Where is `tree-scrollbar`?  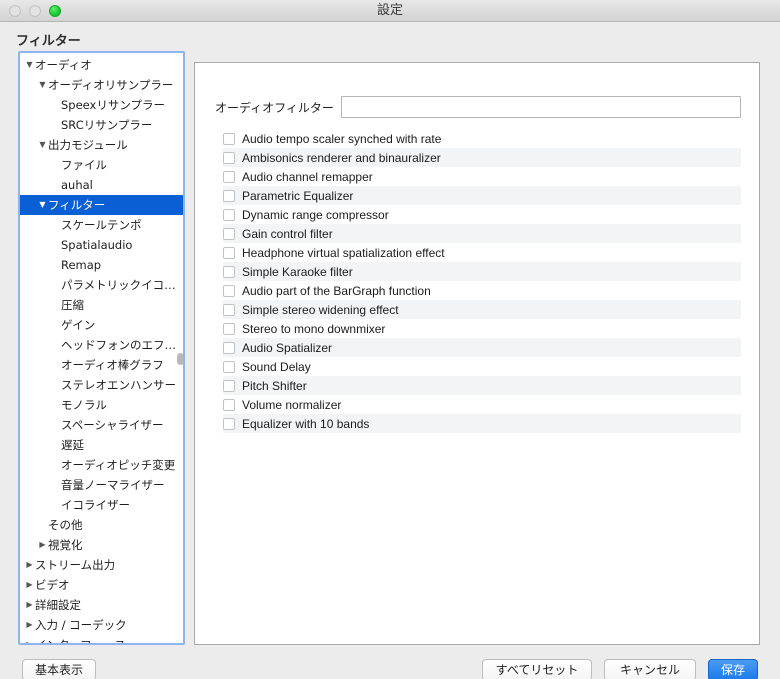
tree-scrollbar is located at coordinates (179, 348).